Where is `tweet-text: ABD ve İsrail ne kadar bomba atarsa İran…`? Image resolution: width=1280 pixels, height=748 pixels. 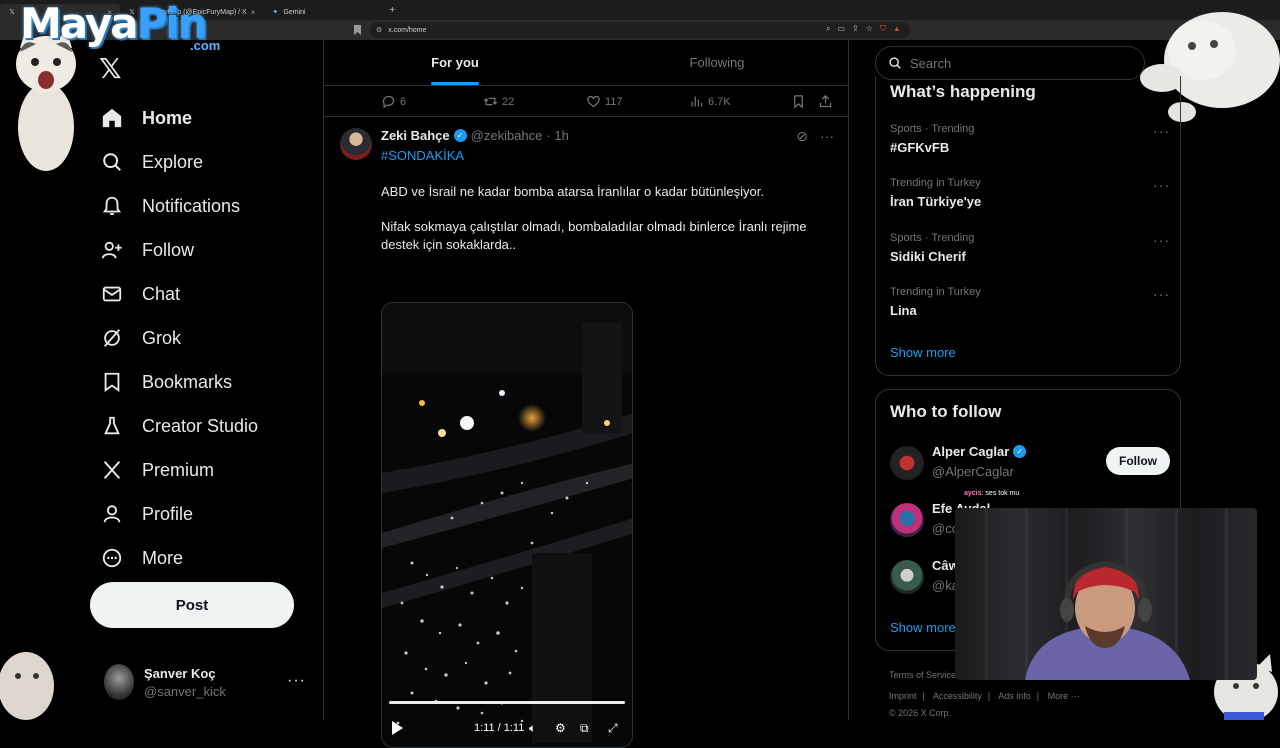
tweet-text: ABD ve İsrail ne kadar bomba atarsa İran… is located at coordinates (572, 191).